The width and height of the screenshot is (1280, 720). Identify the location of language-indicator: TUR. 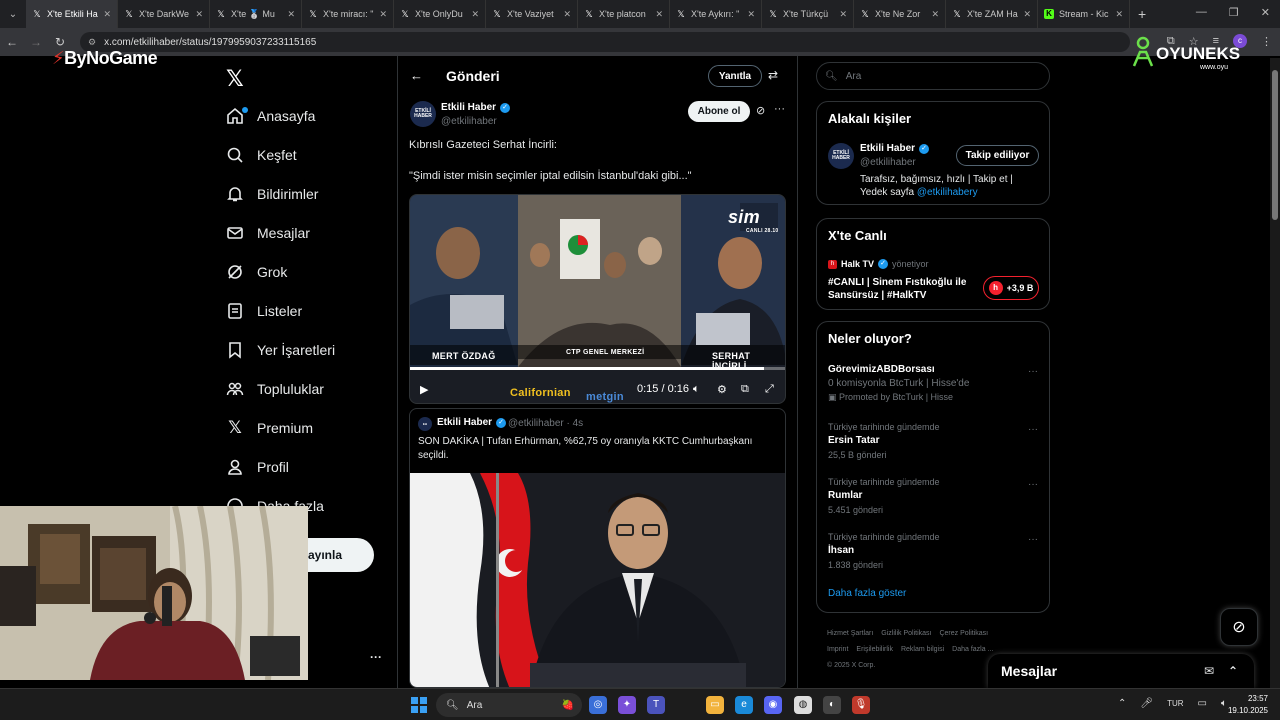
(1175, 703).